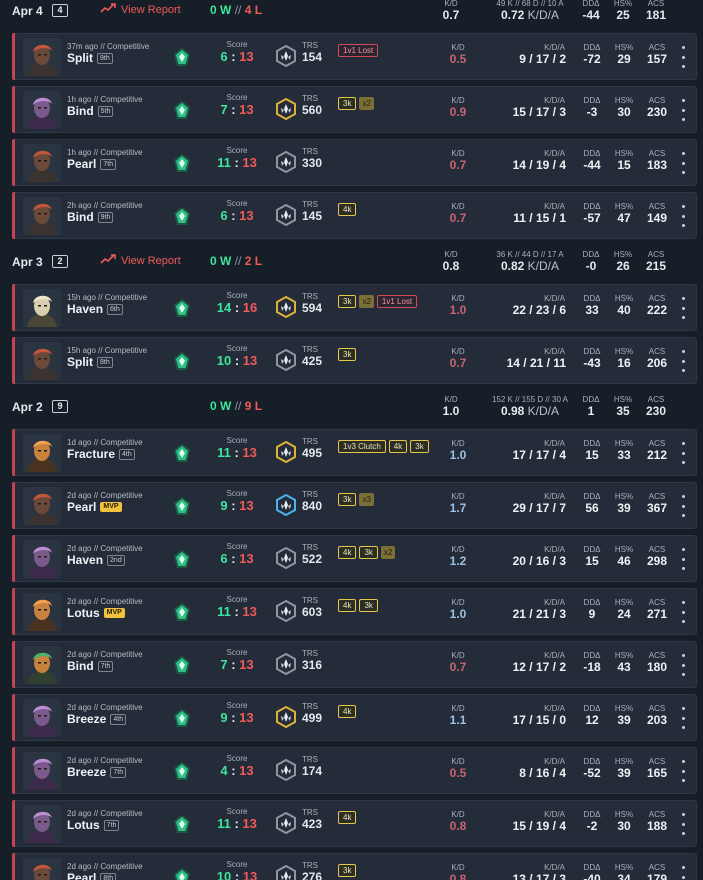 Image resolution: width=703 pixels, height=880 pixels. Describe the element at coordinates (42, 771) in the screenshot. I see `agent-purple-icon` at that location.